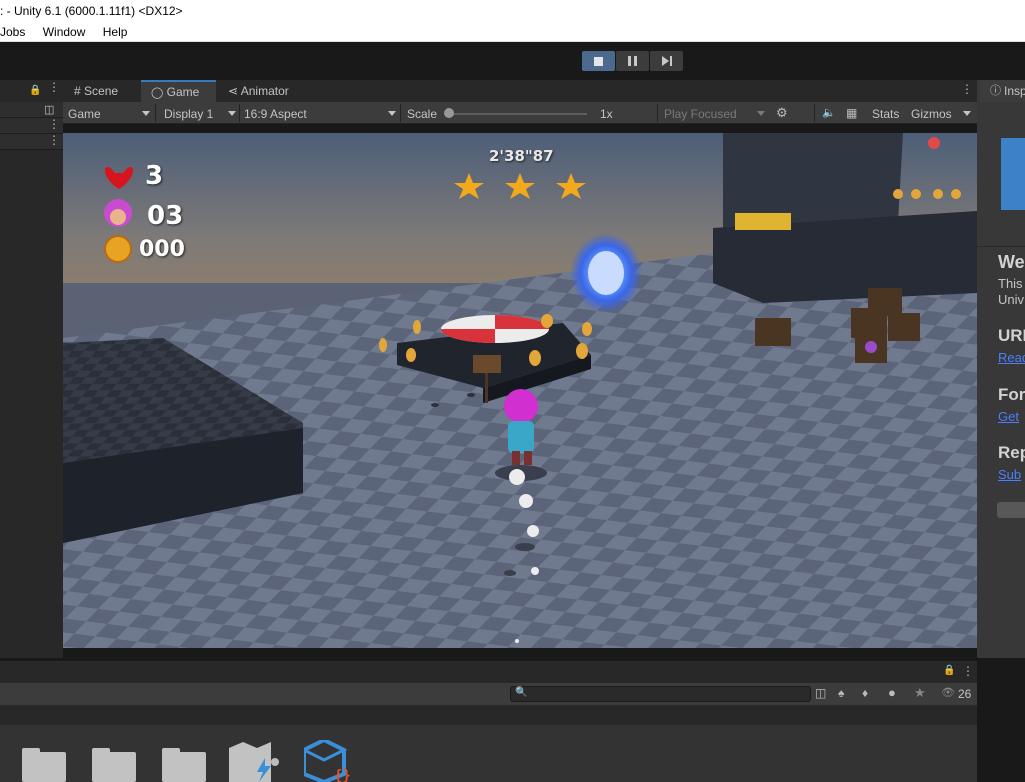 This screenshot has width=1025, height=782. I want to click on tab-scene: # Scene, so click(102, 91).